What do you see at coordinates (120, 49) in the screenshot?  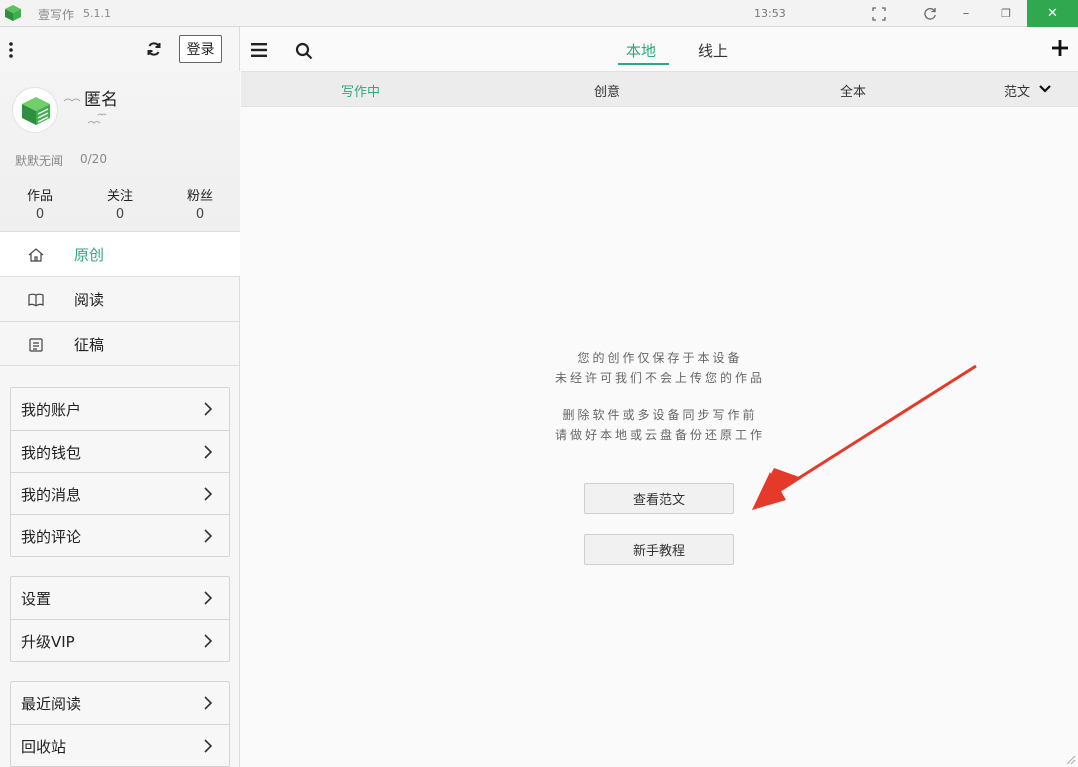 I see `sidebar-header: 登录` at bounding box center [120, 49].